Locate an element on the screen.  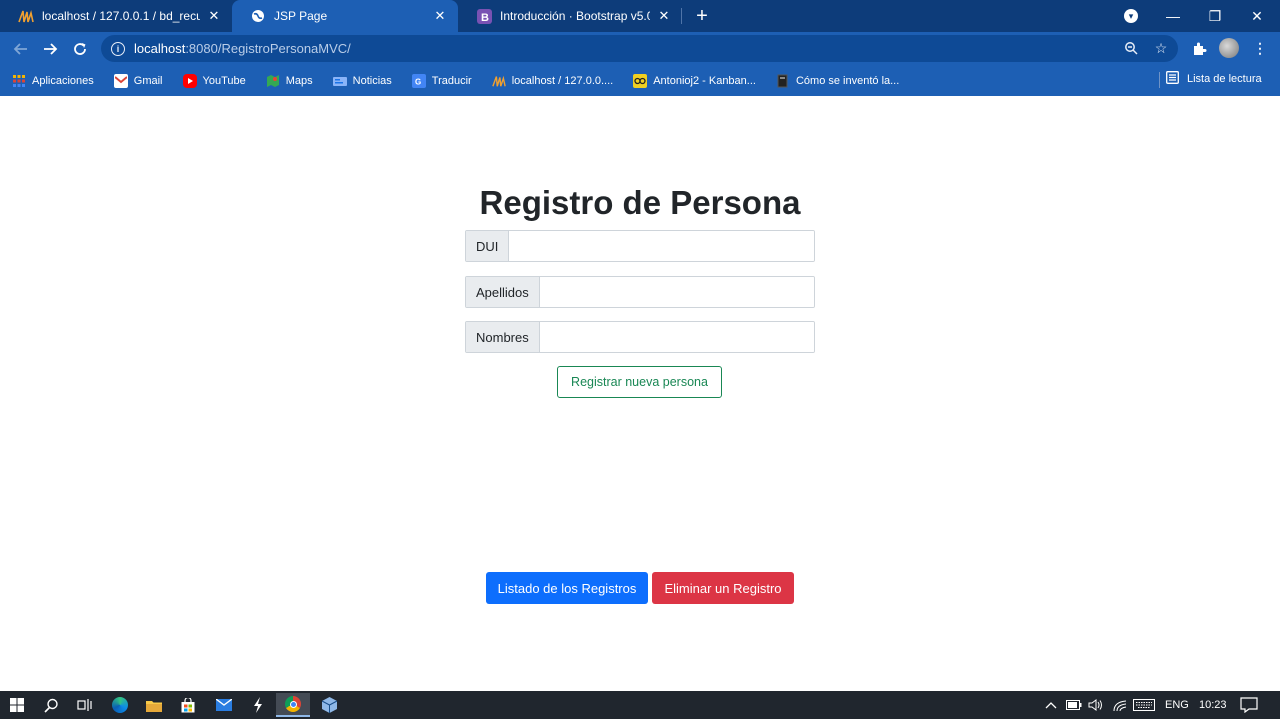
arrow-right-icon is located at coordinates (51, 49).